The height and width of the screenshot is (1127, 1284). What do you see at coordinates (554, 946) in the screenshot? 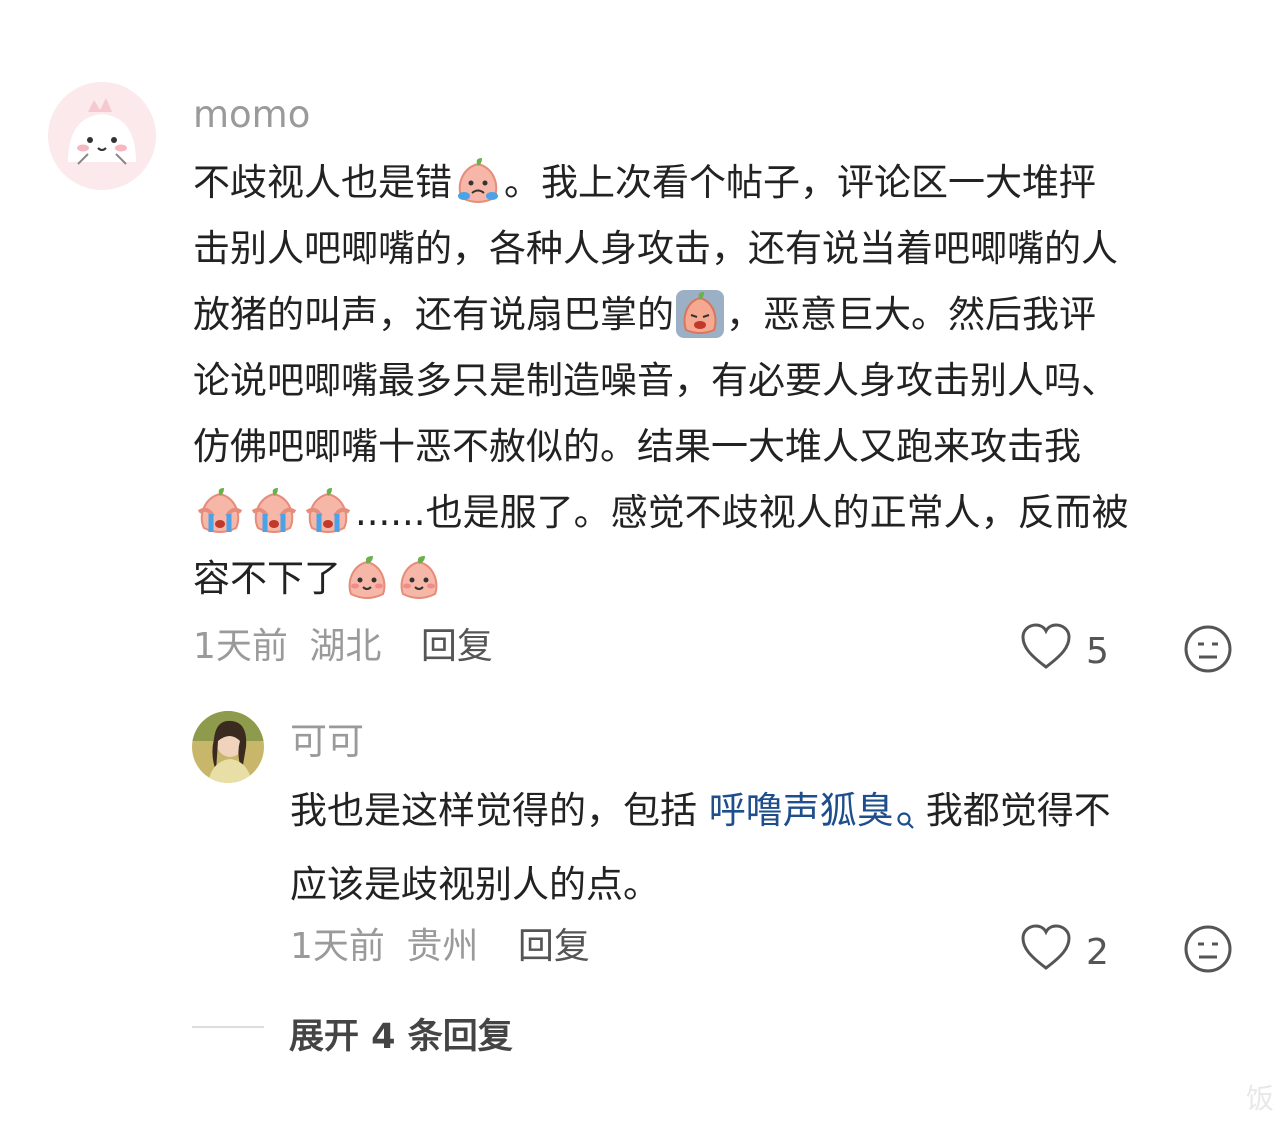
I see `reply-reply-button: 回复` at bounding box center [554, 946].